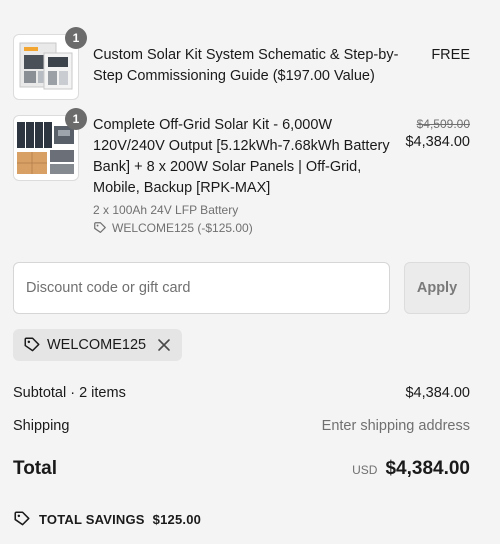 This screenshot has width=500, height=544. What do you see at coordinates (241, 469) in the screenshot?
I see `total-row: Total USD $4,384.00` at bounding box center [241, 469].